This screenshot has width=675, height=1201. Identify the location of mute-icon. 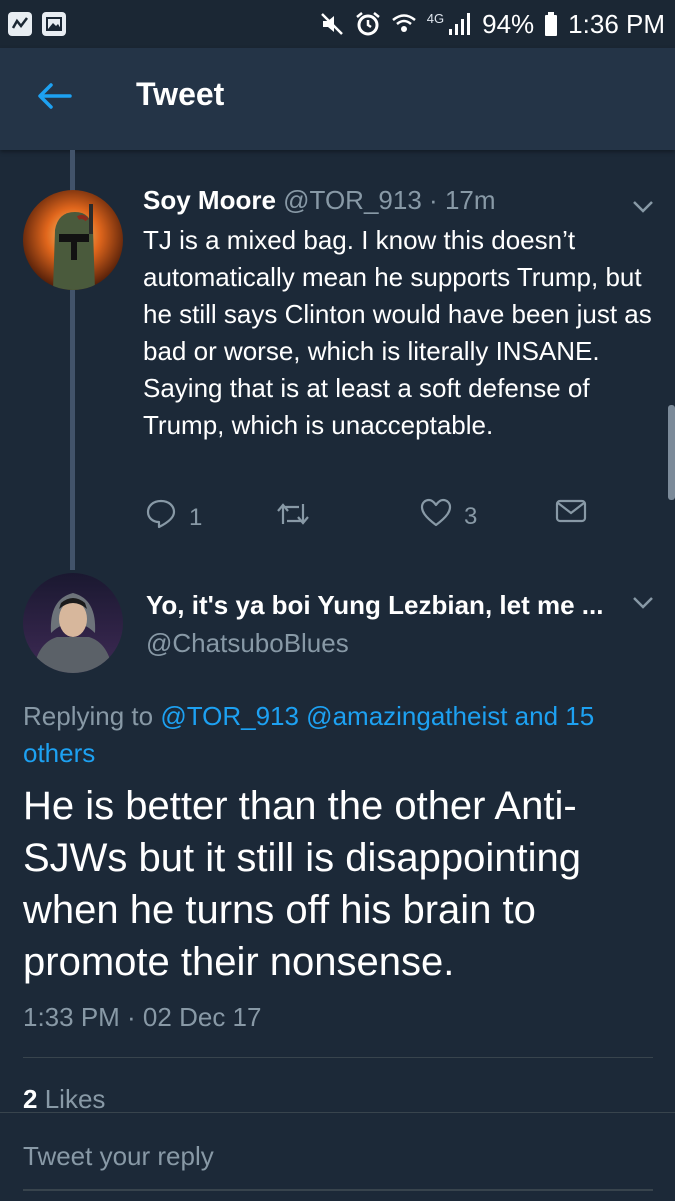
(332, 24).